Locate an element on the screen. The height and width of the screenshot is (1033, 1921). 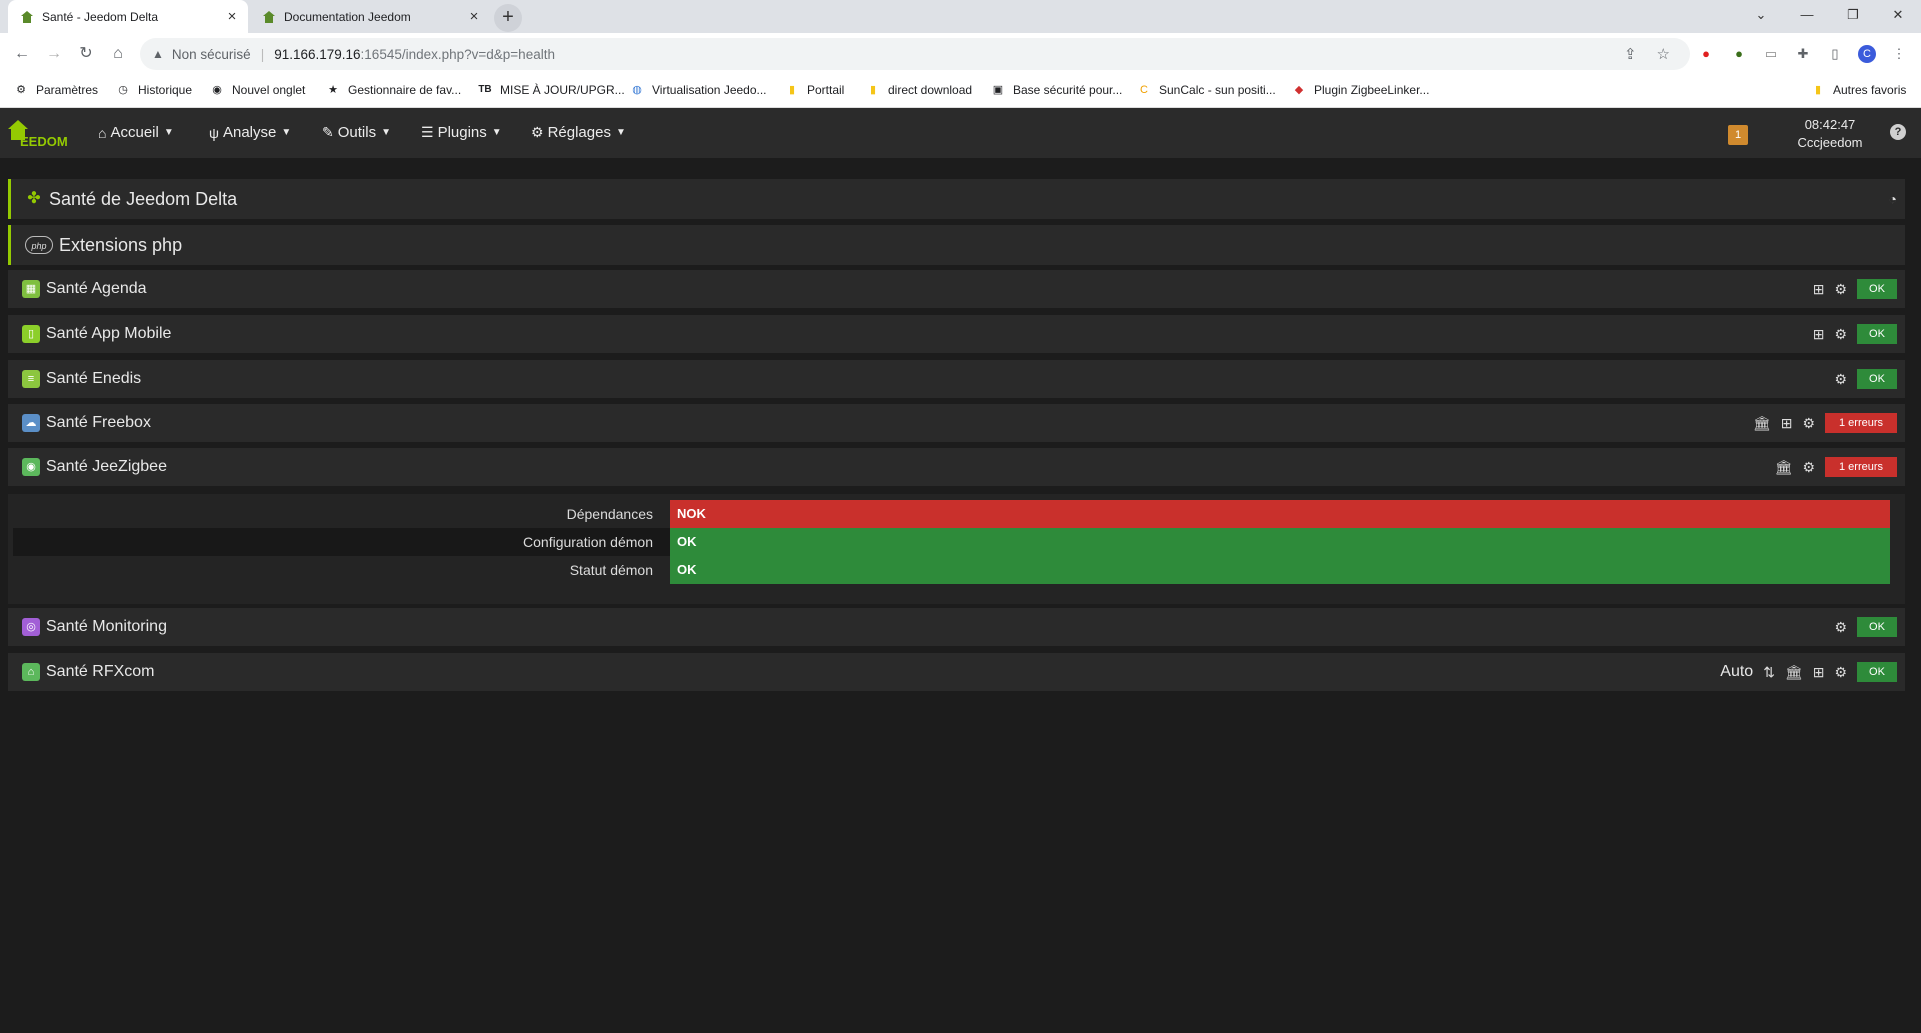
panel-php-extensions: php Extensions php is located at coordinates (956, 245).